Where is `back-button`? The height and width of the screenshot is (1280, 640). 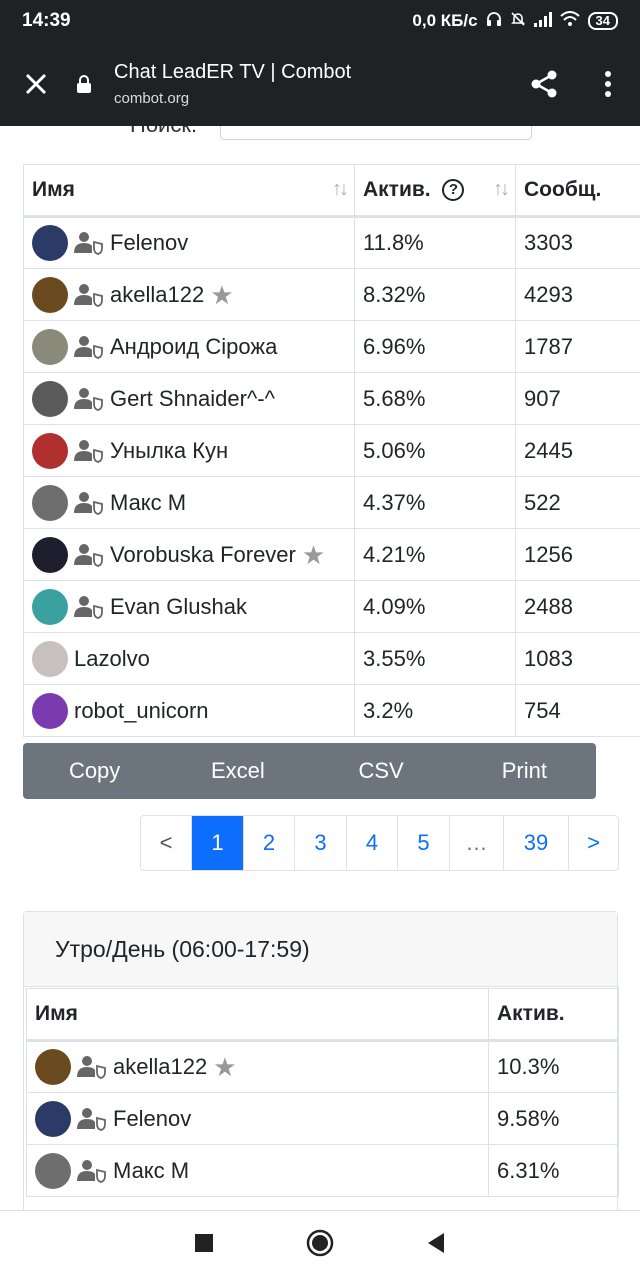
back-button is located at coordinates (436, 1245).